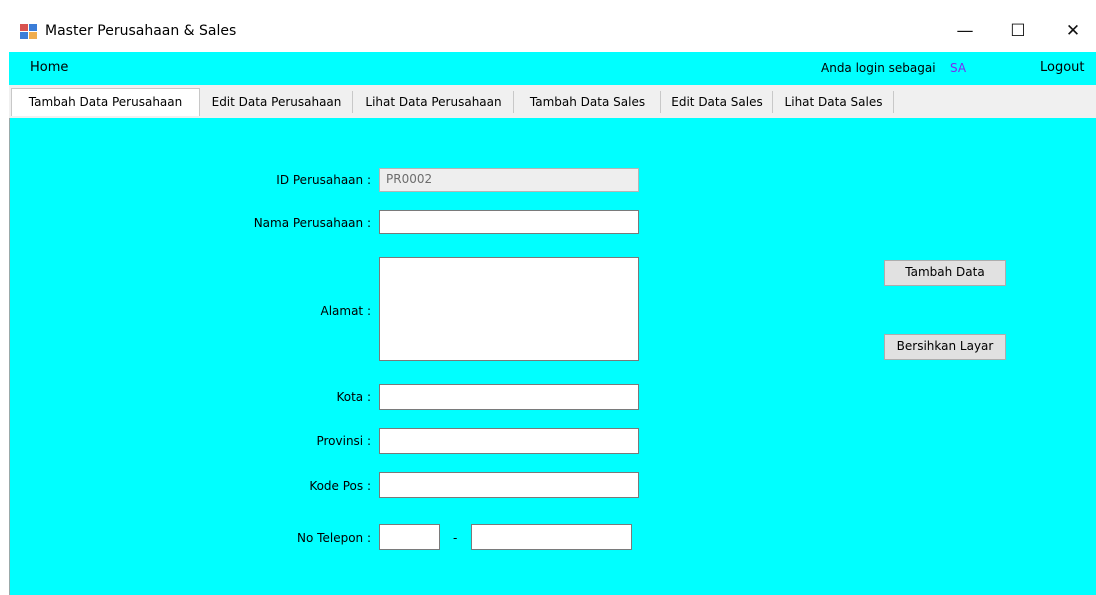 The height and width of the screenshot is (595, 1096). I want to click on maximize-button: ☐, so click(1018, 31).